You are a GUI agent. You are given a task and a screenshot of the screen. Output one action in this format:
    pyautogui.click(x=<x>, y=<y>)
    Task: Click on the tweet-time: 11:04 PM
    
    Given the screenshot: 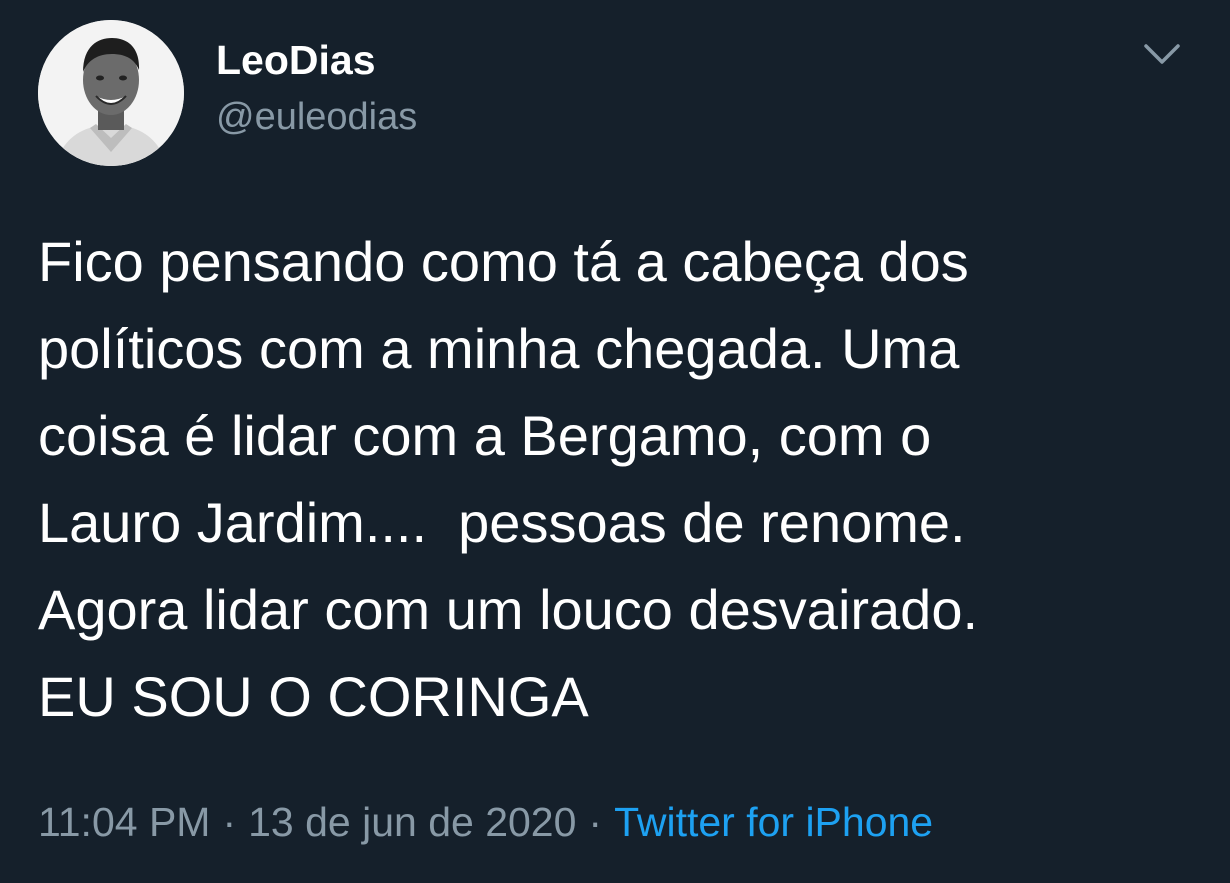 What is the action you would take?
    pyautogui.click(x=124, y=822)
    